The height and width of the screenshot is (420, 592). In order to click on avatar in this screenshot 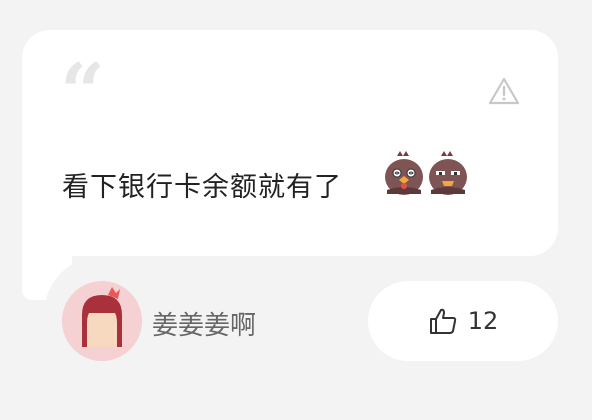, I will do `click(102, 321)`.